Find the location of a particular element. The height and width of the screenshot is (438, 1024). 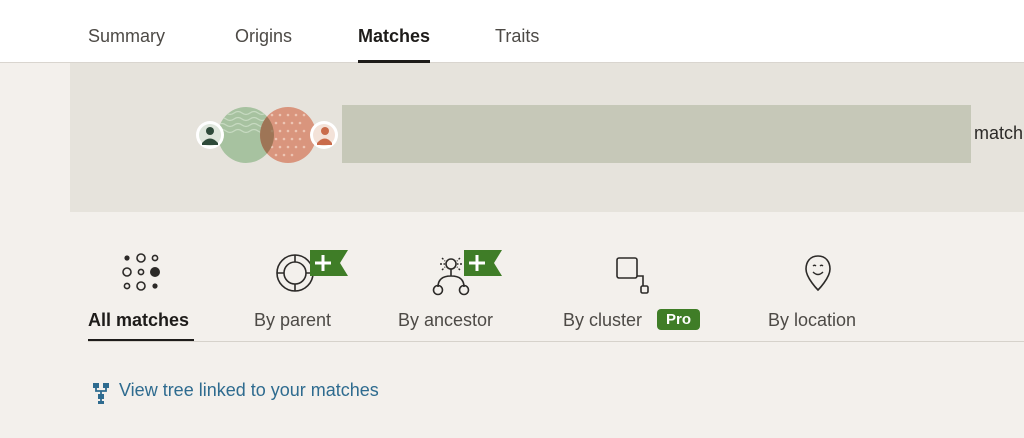

filter-tab-by-location: By location is located at coordinates (816, 289).